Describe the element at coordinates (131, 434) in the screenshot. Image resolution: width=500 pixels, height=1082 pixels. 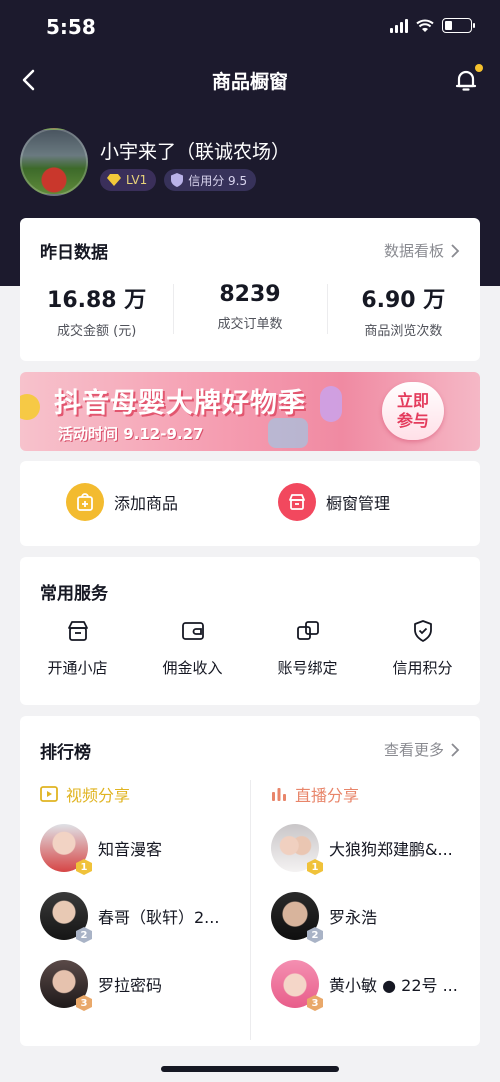
I see `banner-date: 活动时间 9.12-9.27` at that location.